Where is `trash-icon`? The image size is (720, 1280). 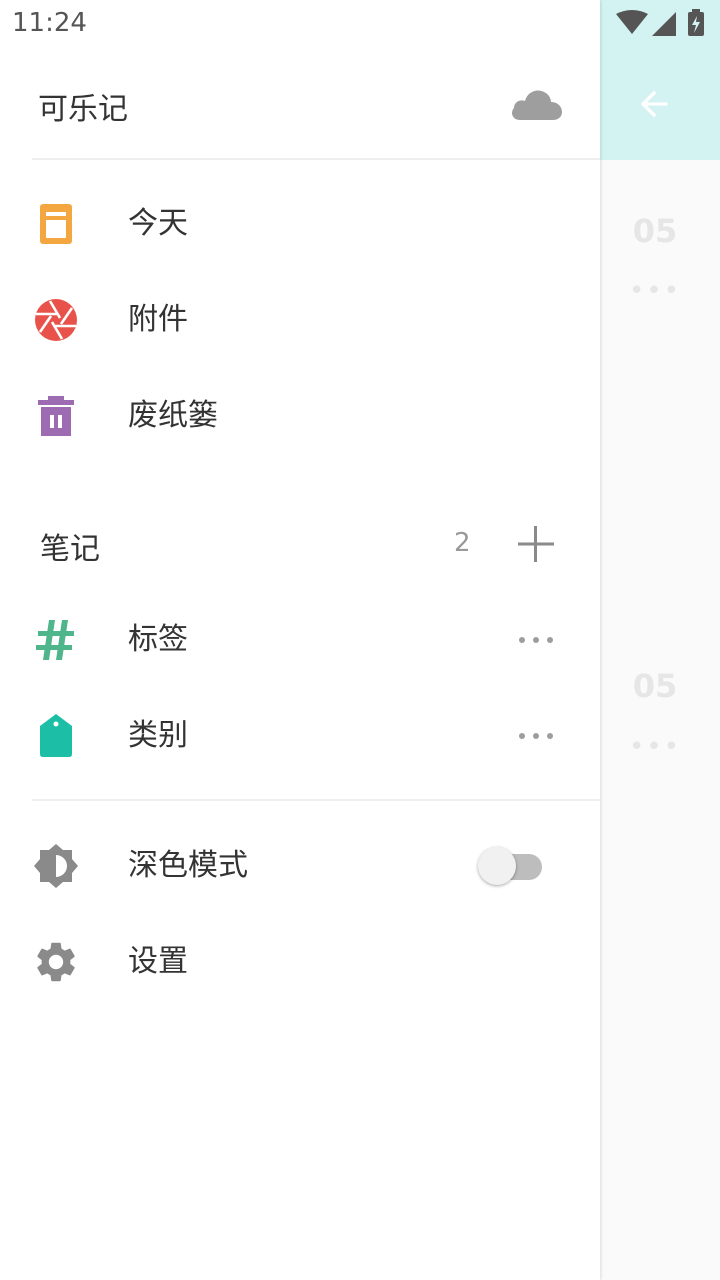
trash-icon is located at coordinates (56, 416).